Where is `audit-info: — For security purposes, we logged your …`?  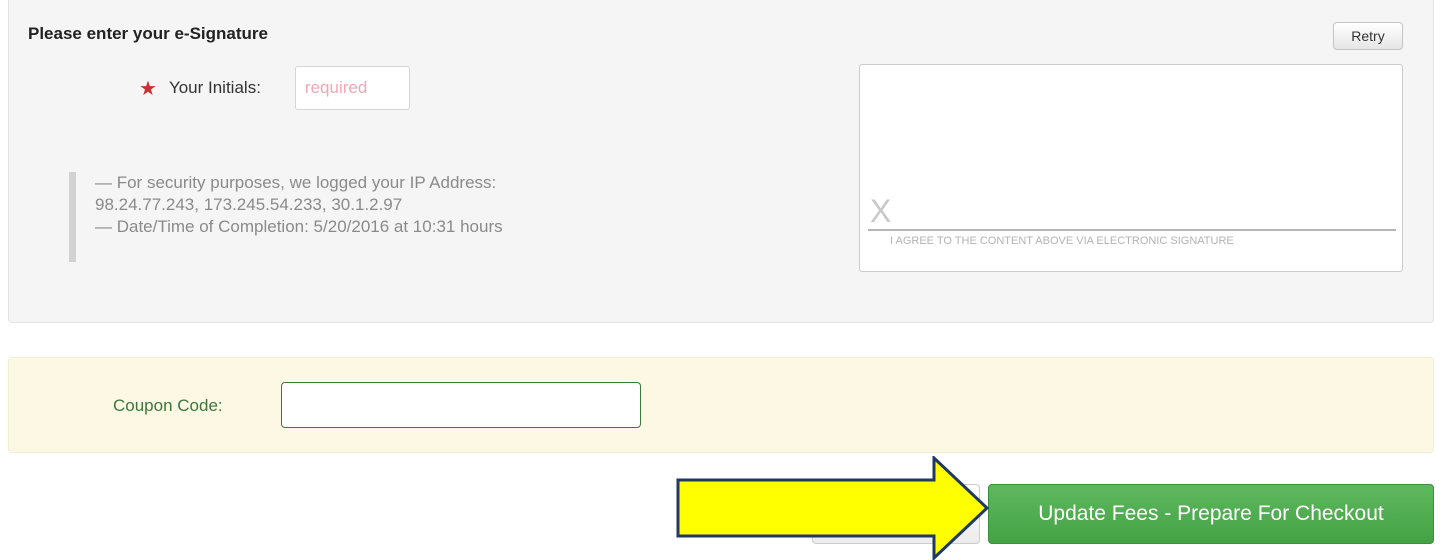 audit-info: — For security purposes, we logged your … is located at coordinates (286, 217).